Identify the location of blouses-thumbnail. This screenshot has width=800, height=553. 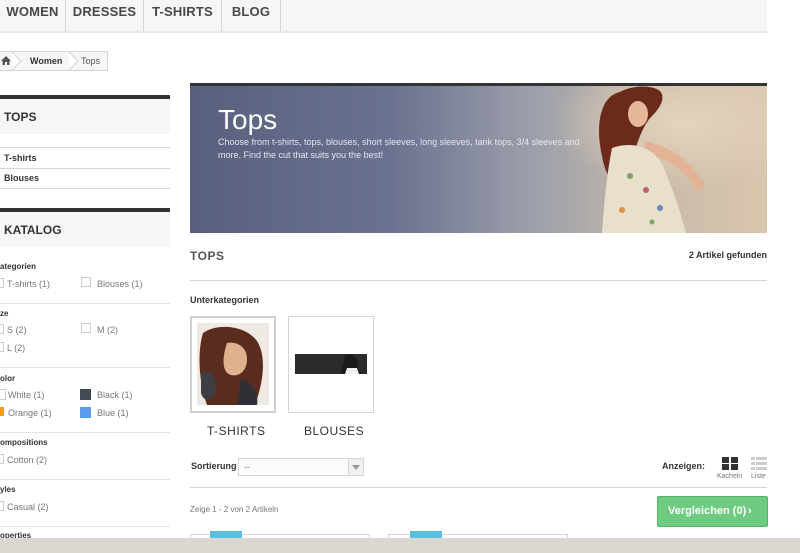
(331, 364).